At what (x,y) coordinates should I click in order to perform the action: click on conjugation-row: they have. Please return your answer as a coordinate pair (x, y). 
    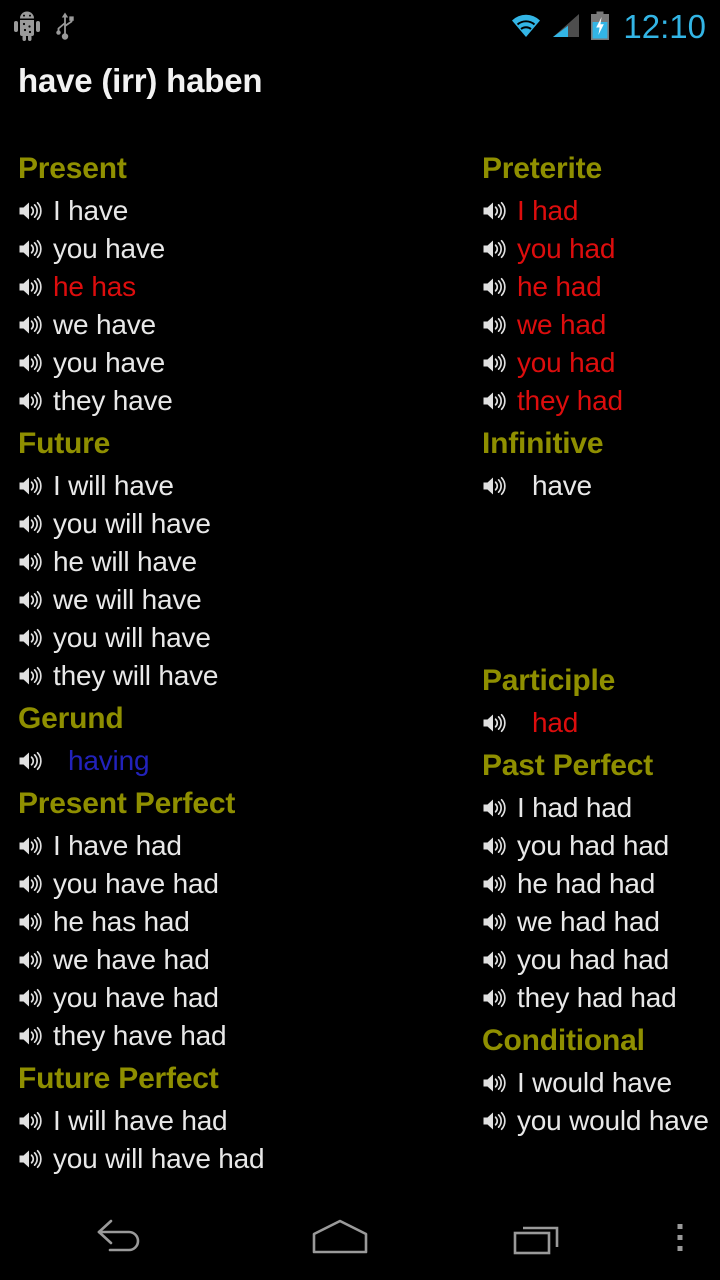
    Looking at the image, I should click on (258, 401).